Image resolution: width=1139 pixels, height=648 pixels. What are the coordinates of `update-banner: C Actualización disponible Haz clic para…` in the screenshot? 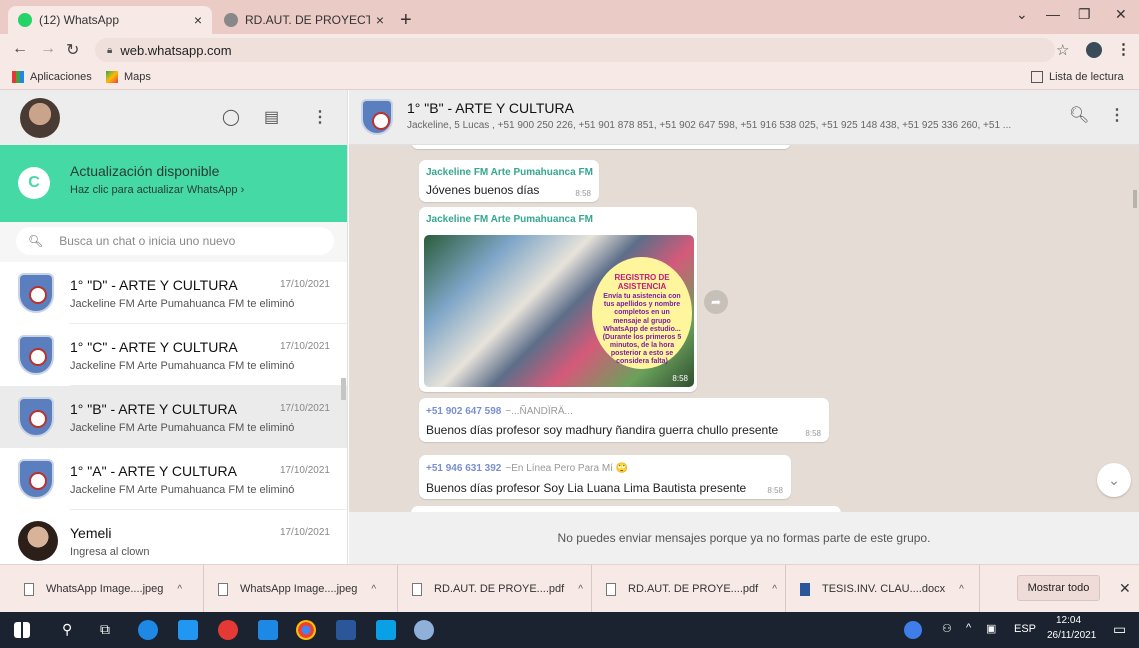 It's located at (173, 183).